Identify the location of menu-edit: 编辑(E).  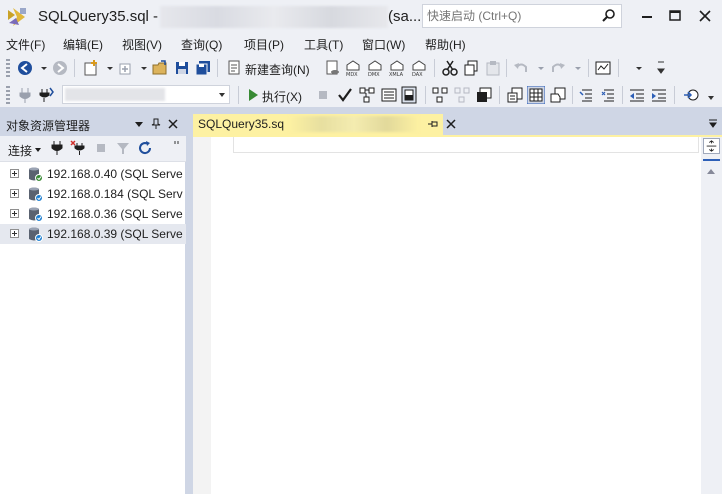
(83, 44).